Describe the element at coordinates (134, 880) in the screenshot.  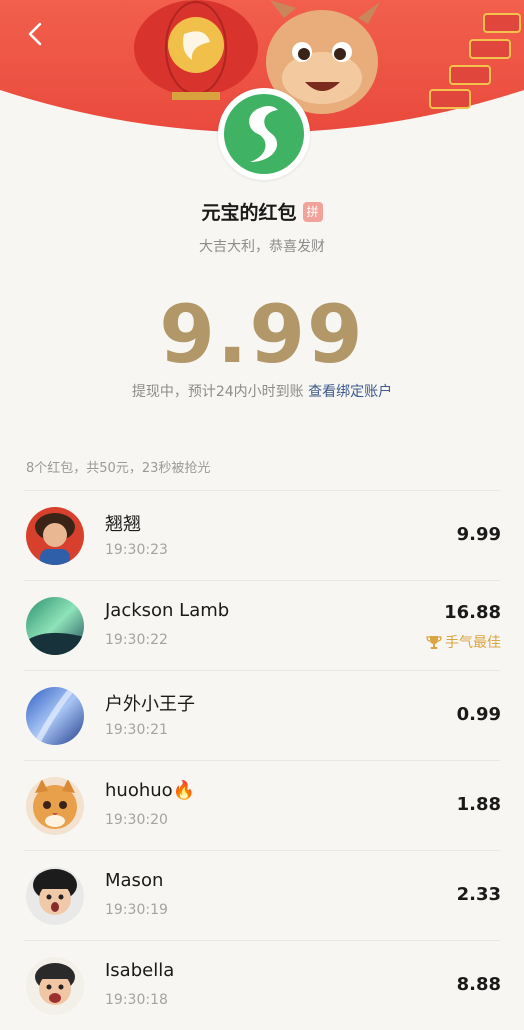
I see `record-name: Mason` at that location.